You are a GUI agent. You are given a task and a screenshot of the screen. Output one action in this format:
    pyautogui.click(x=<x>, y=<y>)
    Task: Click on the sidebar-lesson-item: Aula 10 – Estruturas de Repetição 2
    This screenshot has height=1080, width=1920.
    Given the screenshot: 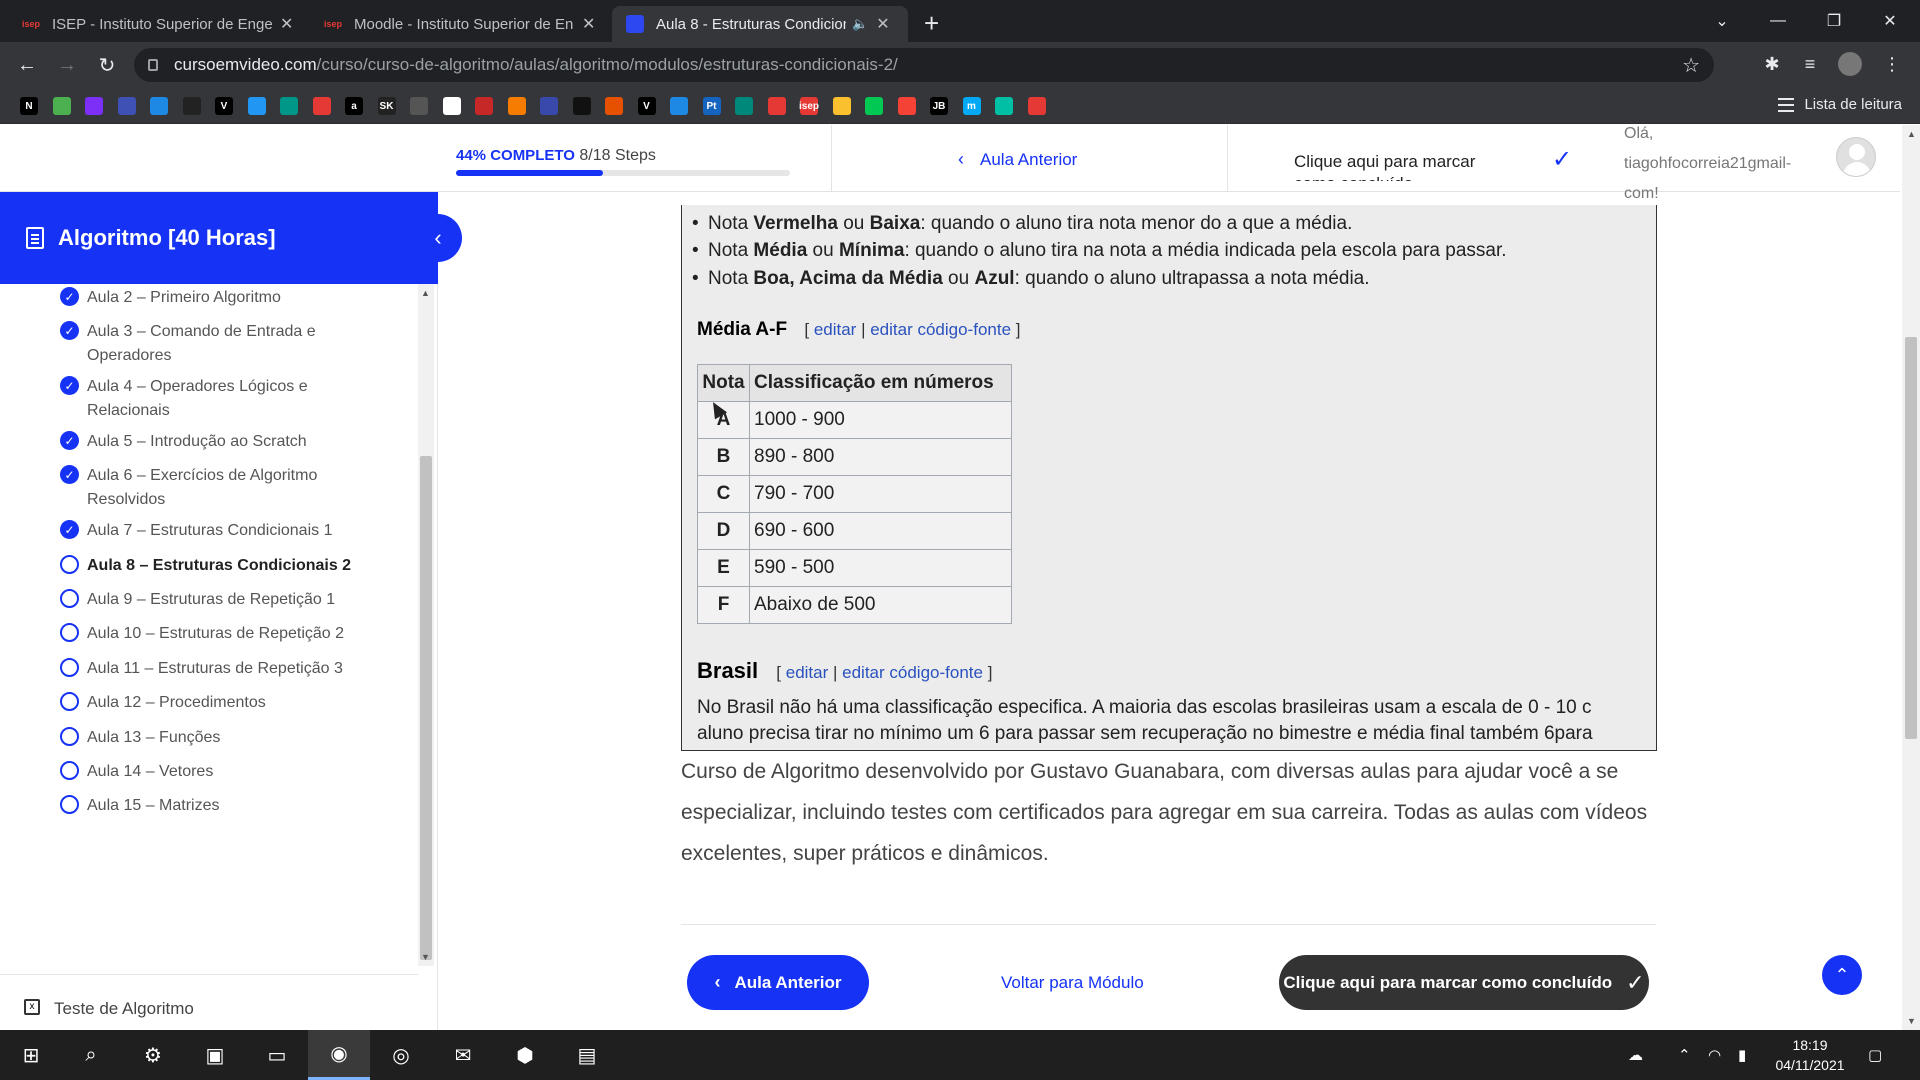 What is the action you would take?
    pyautogui.click(x=210, y=634)
    